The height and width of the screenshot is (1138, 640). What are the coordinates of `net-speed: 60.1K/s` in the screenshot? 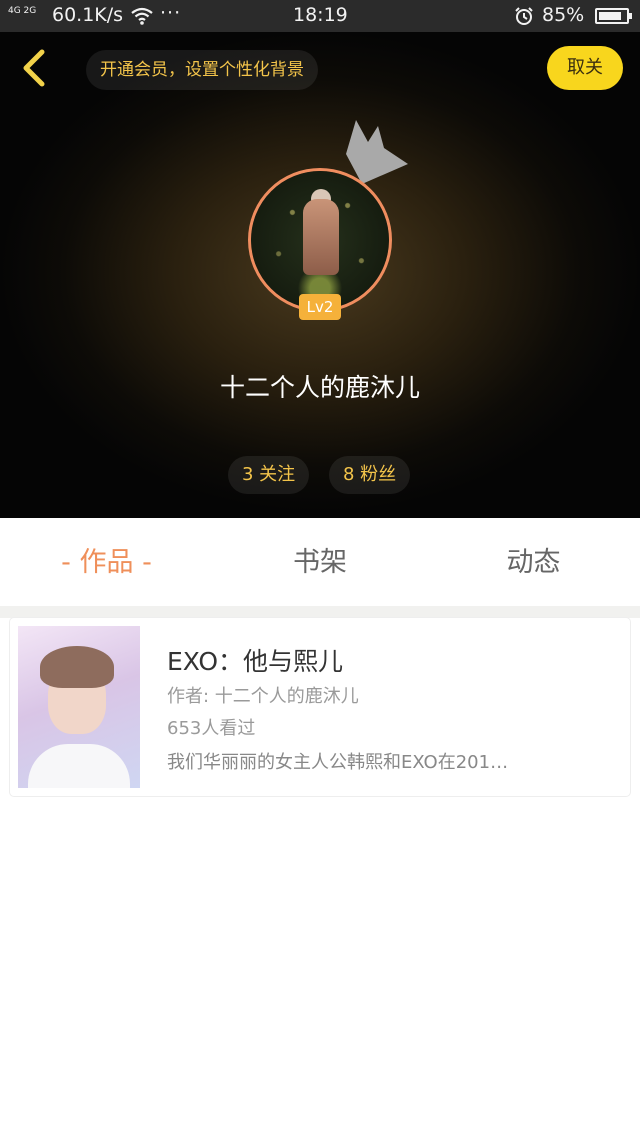 It's located at (88, 15).